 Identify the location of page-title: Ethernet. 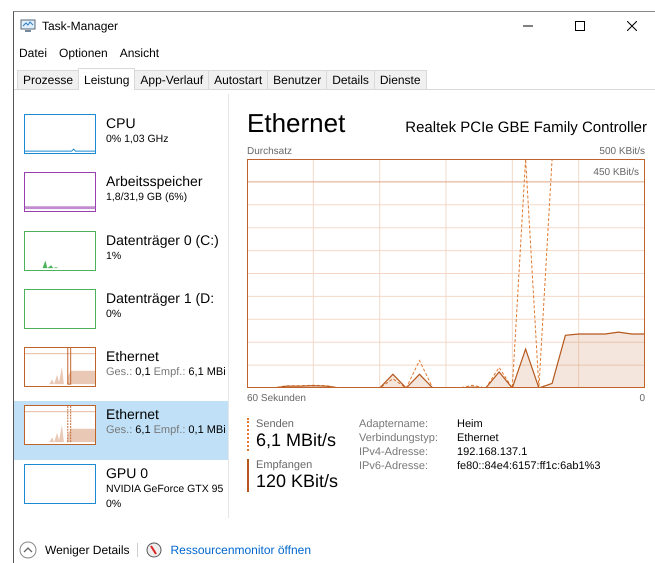
(296, 123).